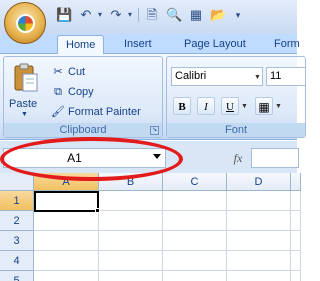 The height and width of the screenshot is (281, 320). I want to click on clipboard-group-label: Clipboard, so click(83, 130).